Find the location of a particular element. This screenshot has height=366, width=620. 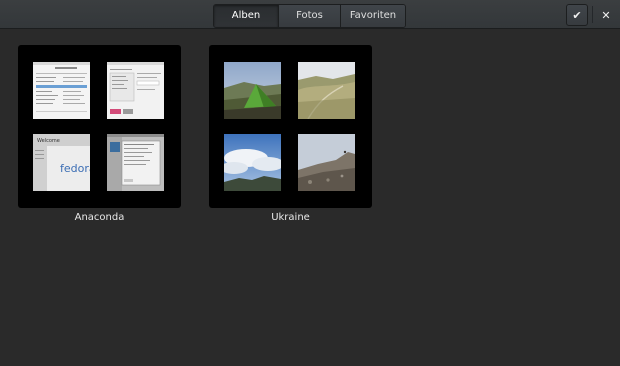

checkmark-icon: ✔ is located at coordinates (577, 15).